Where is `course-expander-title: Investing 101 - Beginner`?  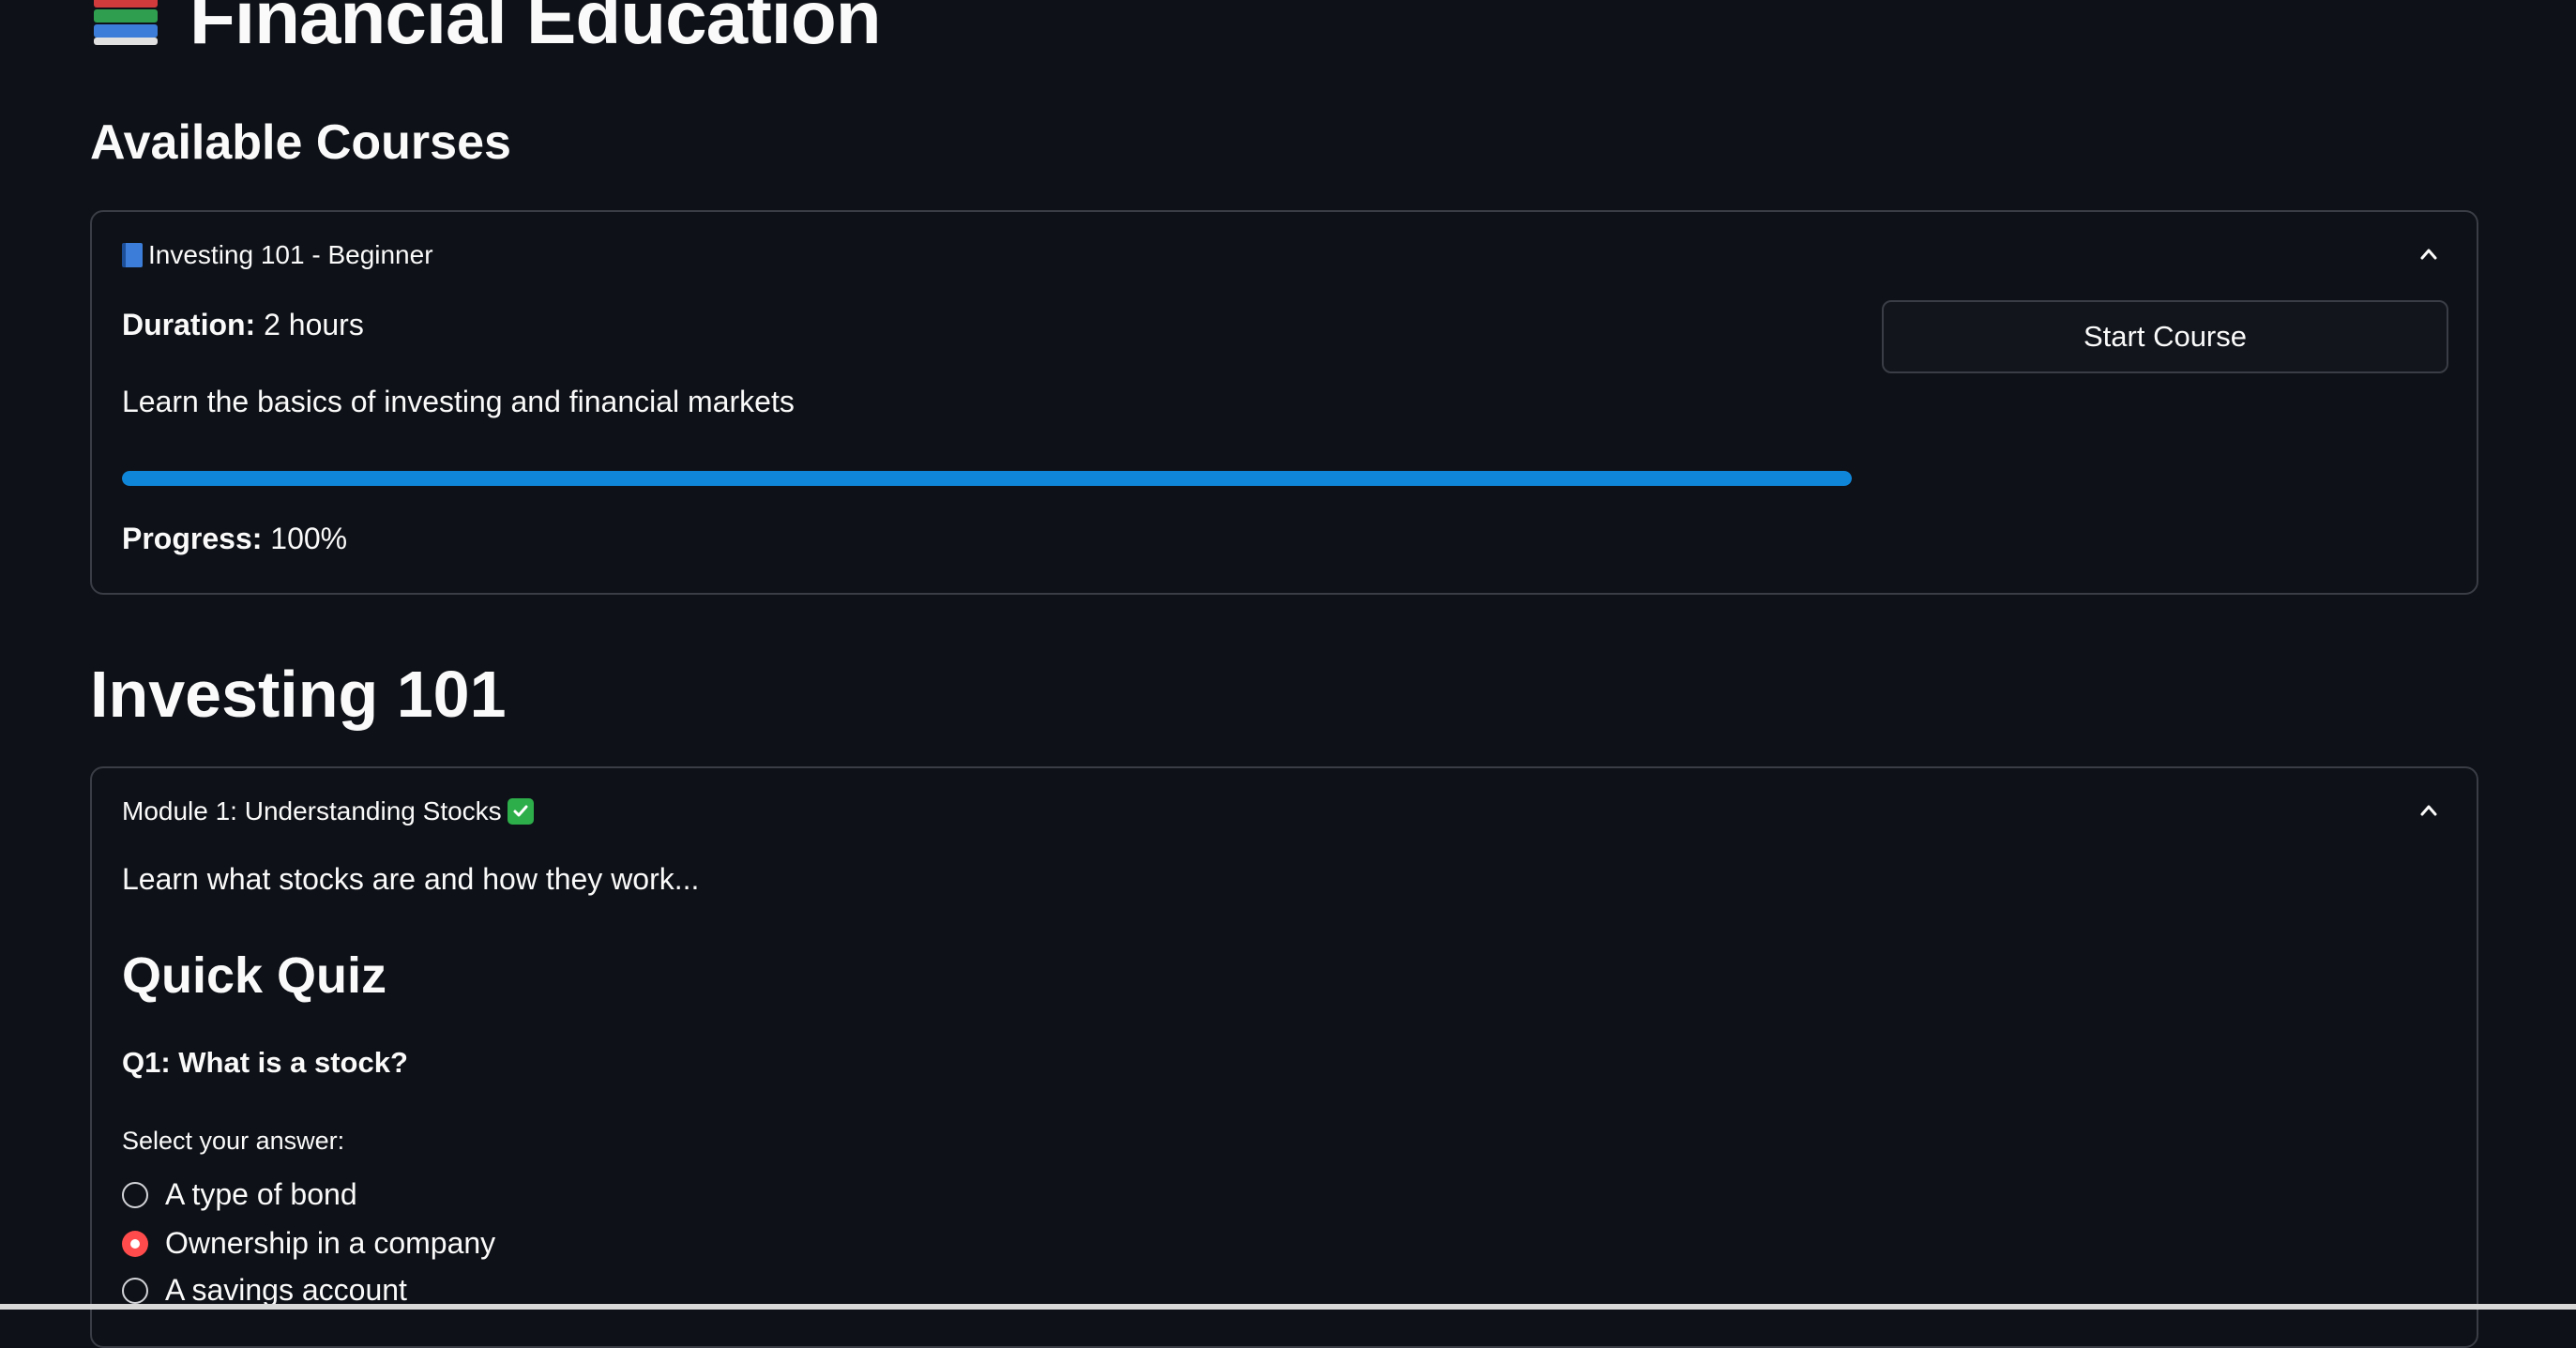 course-expander-title: Investing 101 - Beginner is located at coordinates (290, 255).